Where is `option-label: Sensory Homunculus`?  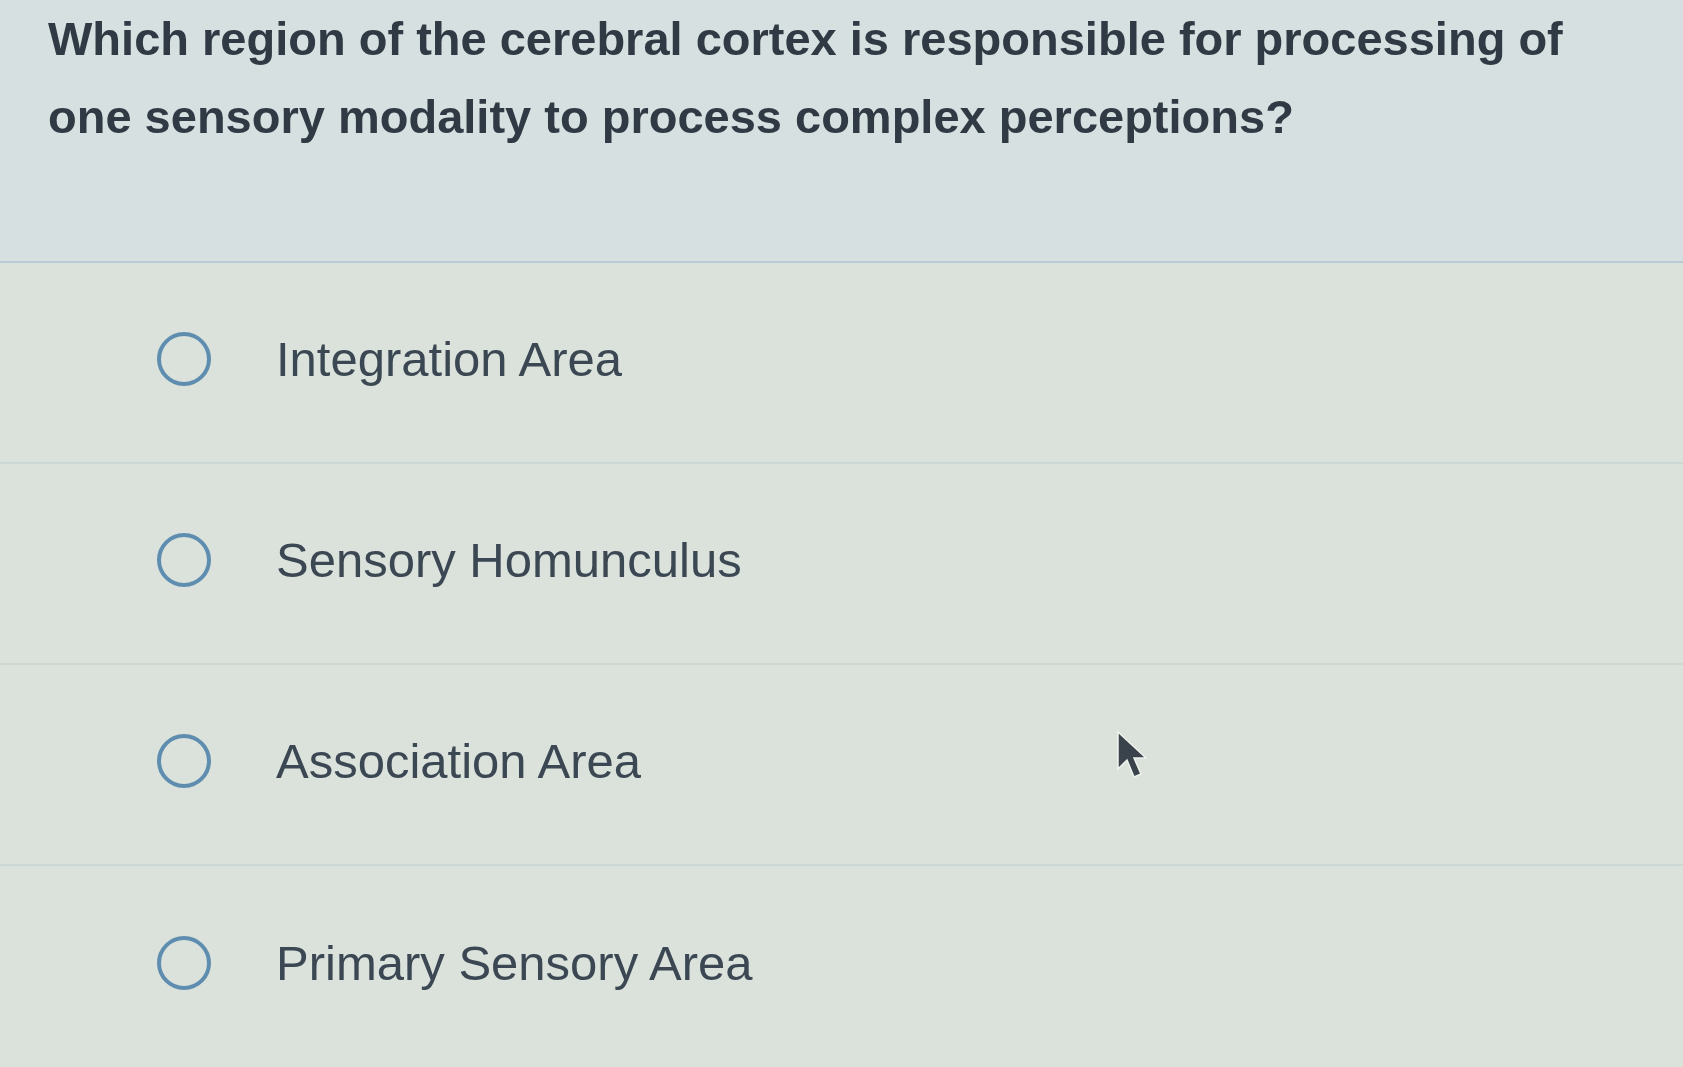 option-label: Sensory Homunculus is located at coordinates (509, 559).